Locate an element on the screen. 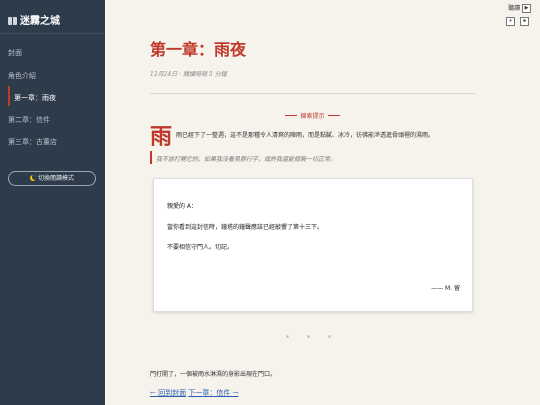  title-divider is located at coordinates (312, 93).